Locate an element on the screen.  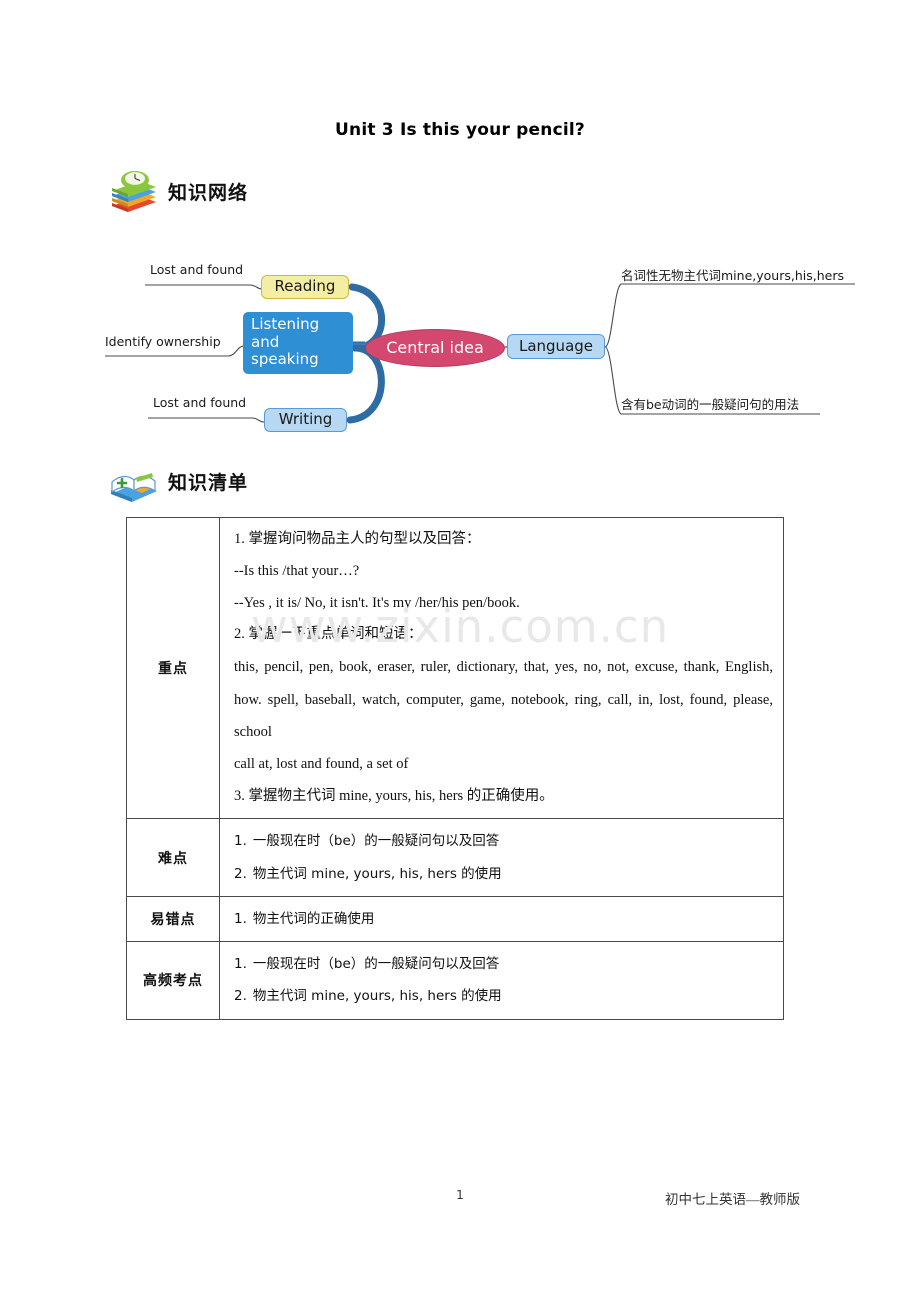
mindmap-node-reading: Reading is located at coordinates (305, 287).